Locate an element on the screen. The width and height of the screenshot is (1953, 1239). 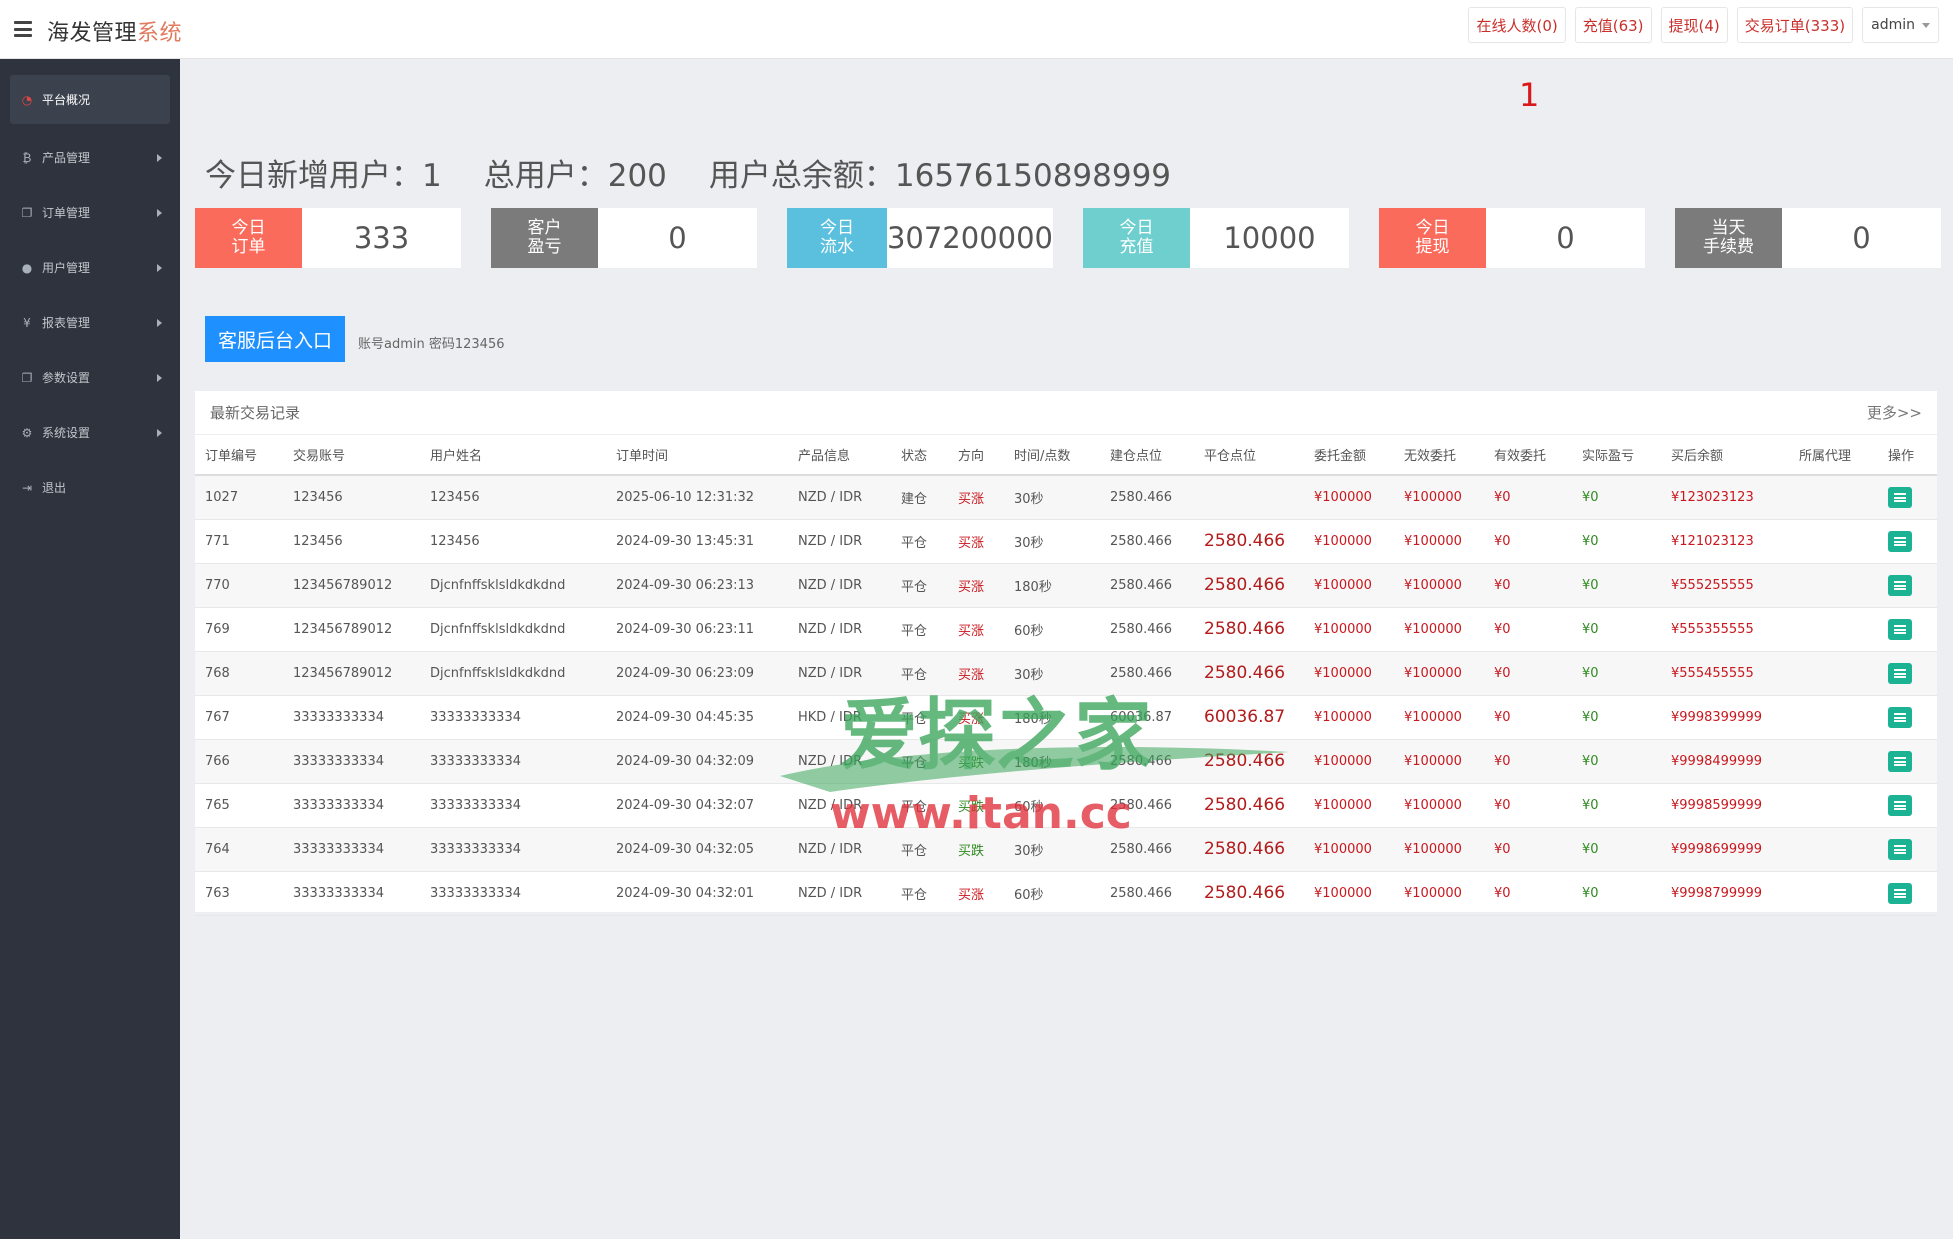
chevron-right-icon is located at coordinates (159, 212).